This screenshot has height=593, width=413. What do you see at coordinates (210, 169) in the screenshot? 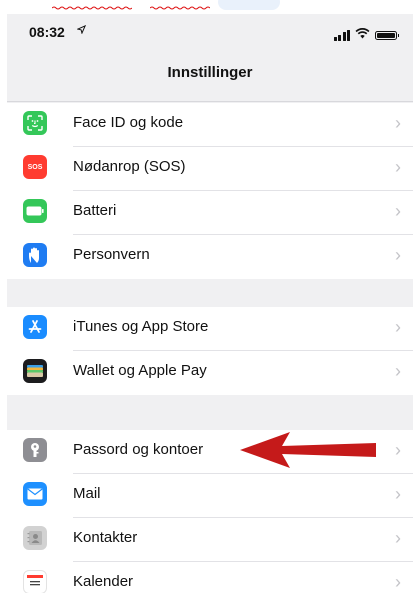
I see `settings-row-emergency-sos: SOS Nødanrop (SOS) ›` at bounding box center [210, 169].